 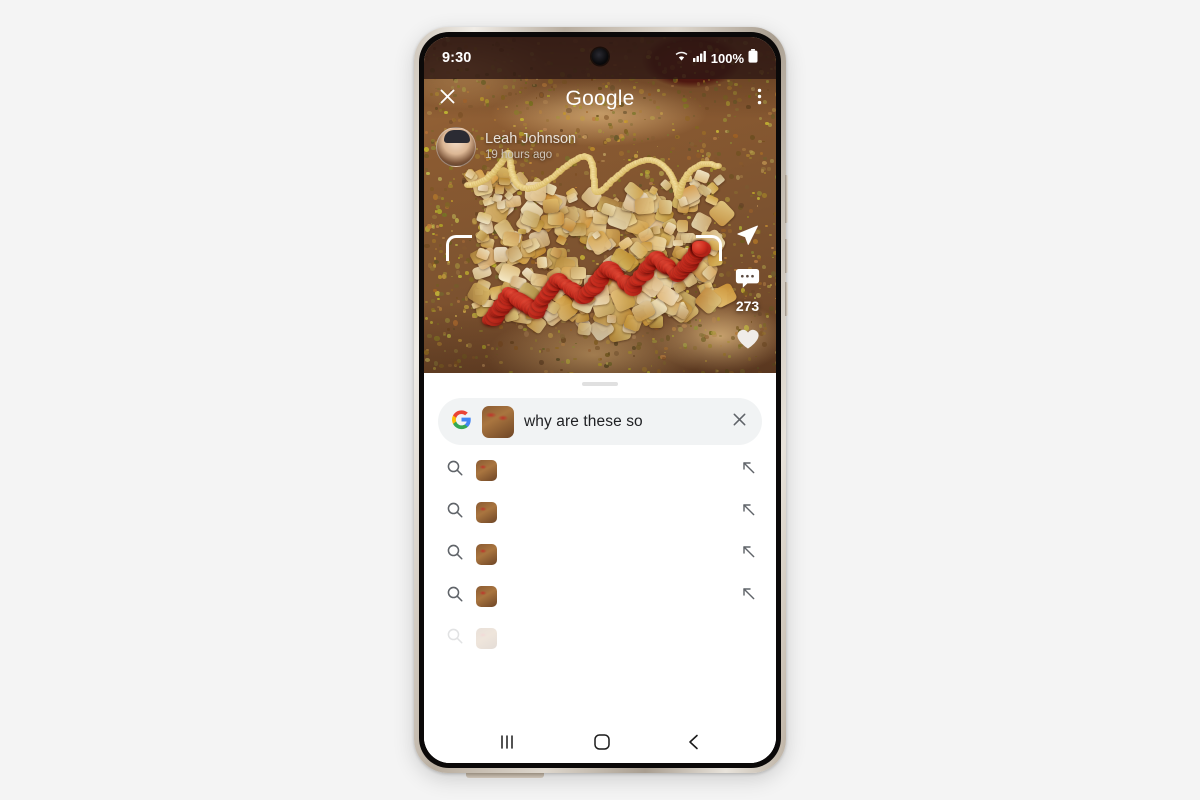 I want to click on page-title: Google, so click(x=600, y=98).